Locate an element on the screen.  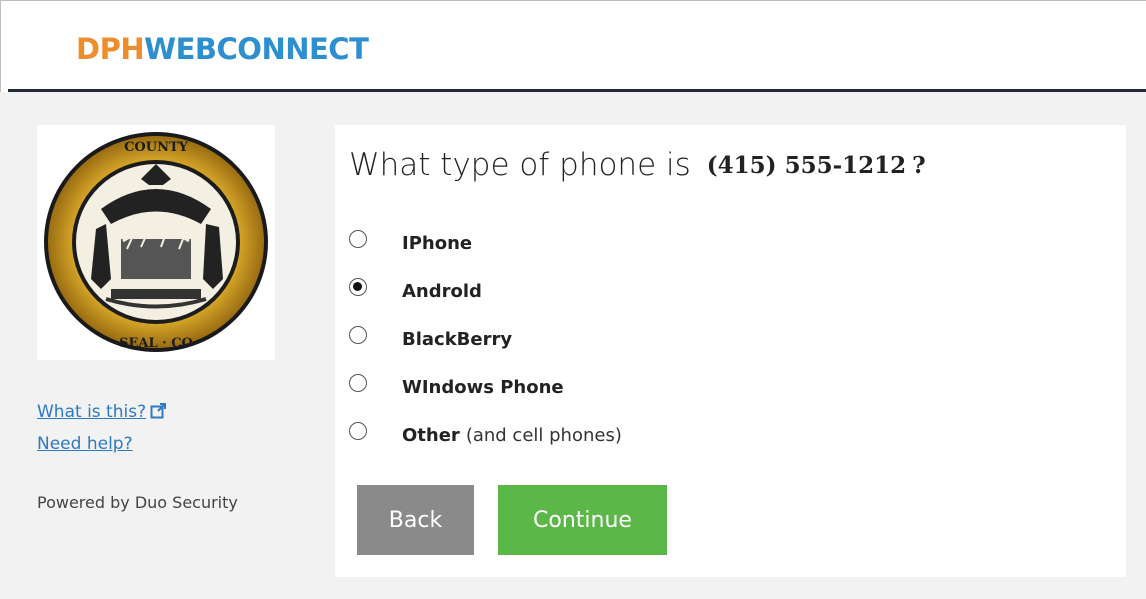
svg-text: SEAL · CO is located at coordinates (156, 343).